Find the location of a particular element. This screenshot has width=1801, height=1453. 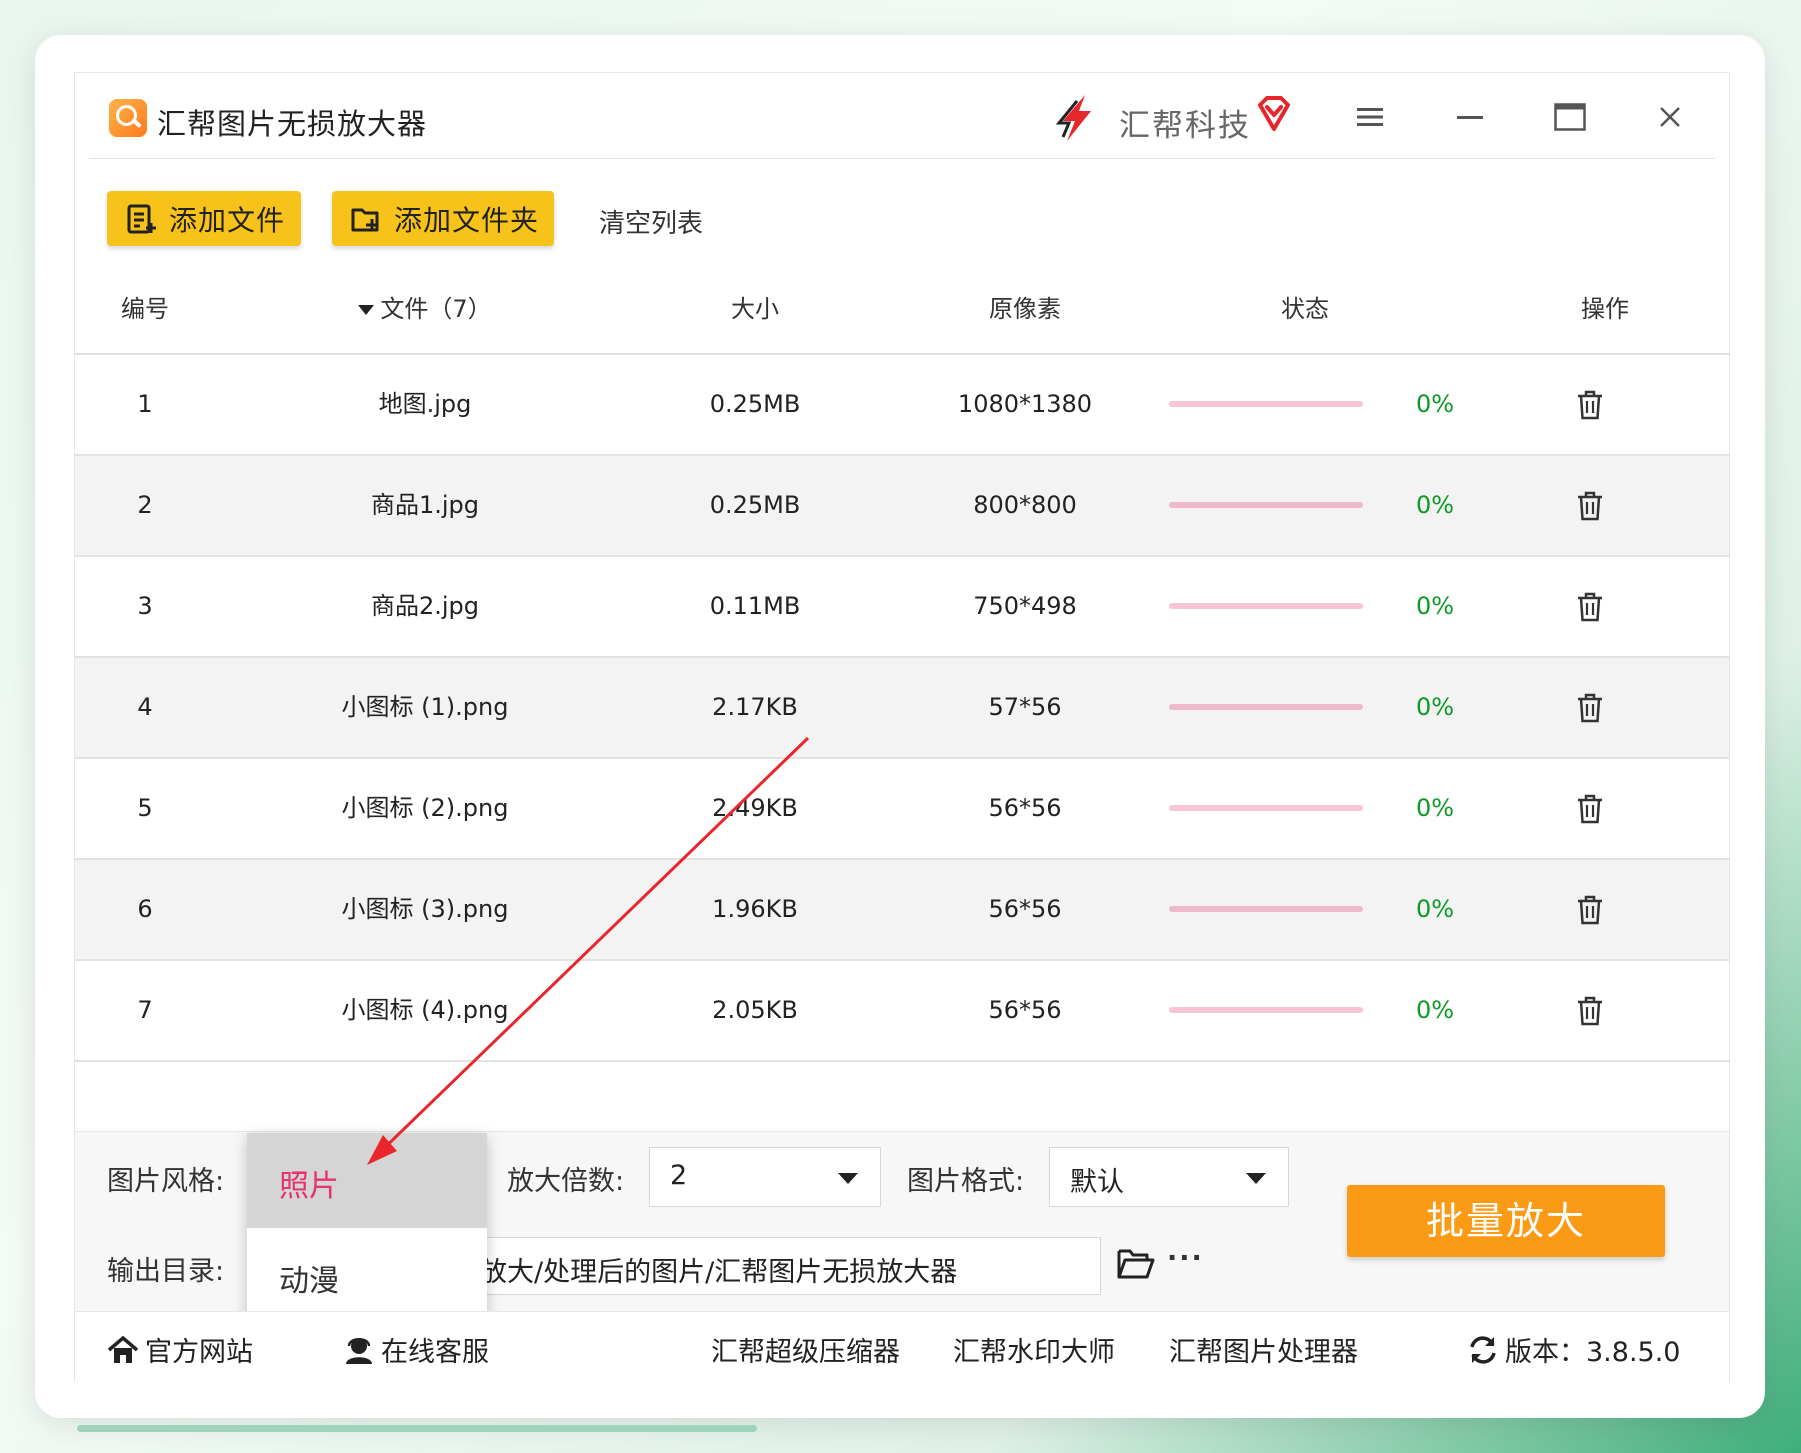

app-title: 汇帮图片无损放大器 is located at coordinates (292, 124).